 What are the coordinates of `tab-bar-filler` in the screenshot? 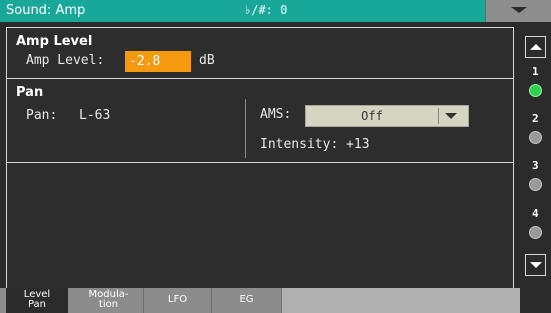 It's located at (401, 300).